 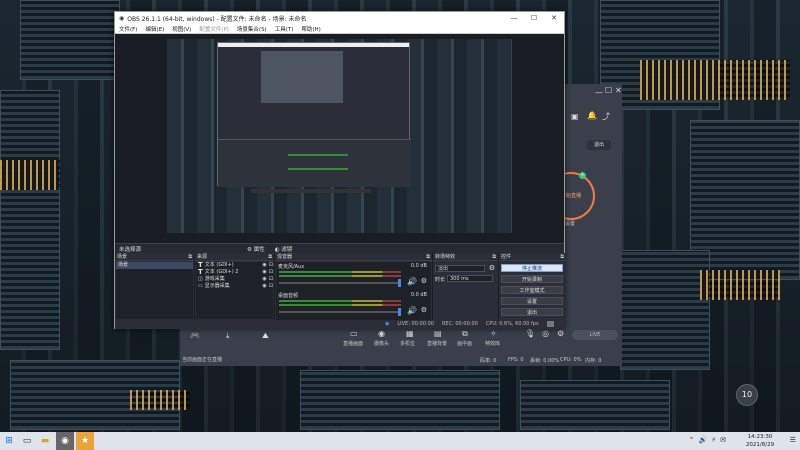 What do you see at coordinates (27, 441) in the screenshot?
I see `task-view-icon: ▭` at bounding box center [27, 441].